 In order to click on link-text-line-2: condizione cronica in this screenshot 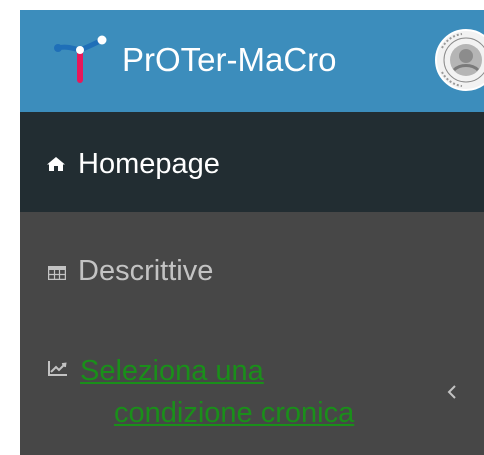, I will do `click(234, 413)`.